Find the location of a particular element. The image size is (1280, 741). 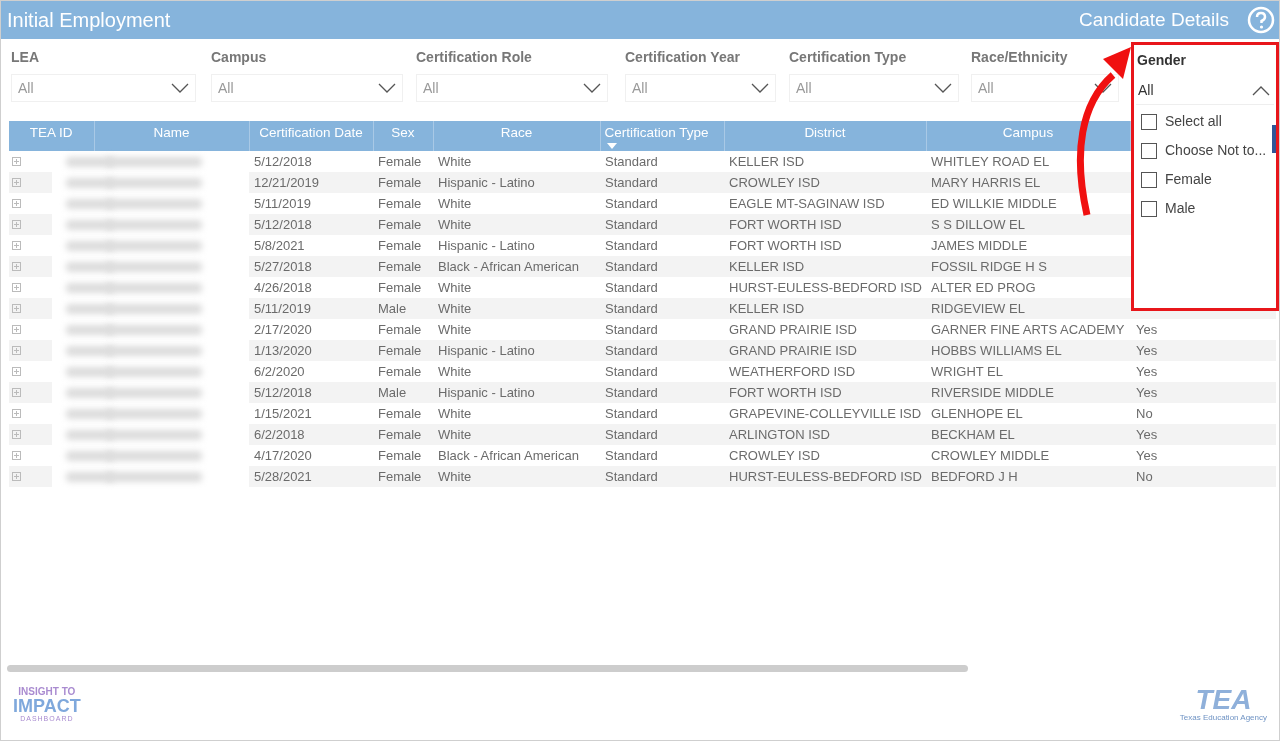

column-header: District is located at coordinates (825, 136).